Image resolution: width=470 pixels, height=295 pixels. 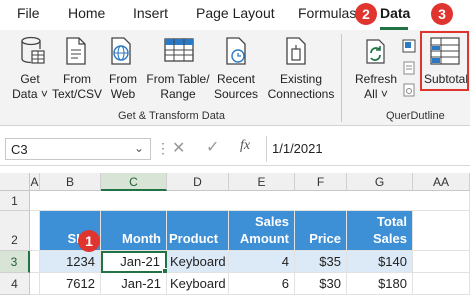 I want to click on database-icon, so click(x=33, y=53).